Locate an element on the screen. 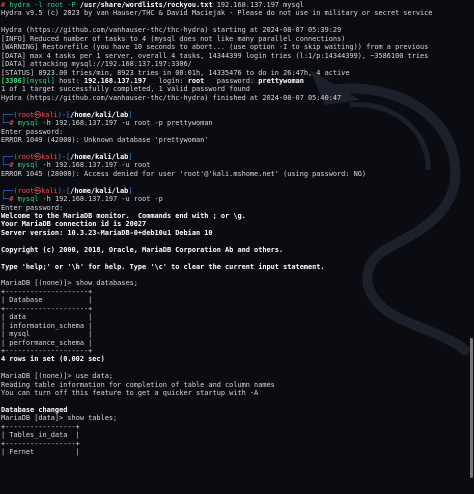 The height and width of the screenshot is (494, 474). sql-command: show tables; is located at coordinates (92, 418).